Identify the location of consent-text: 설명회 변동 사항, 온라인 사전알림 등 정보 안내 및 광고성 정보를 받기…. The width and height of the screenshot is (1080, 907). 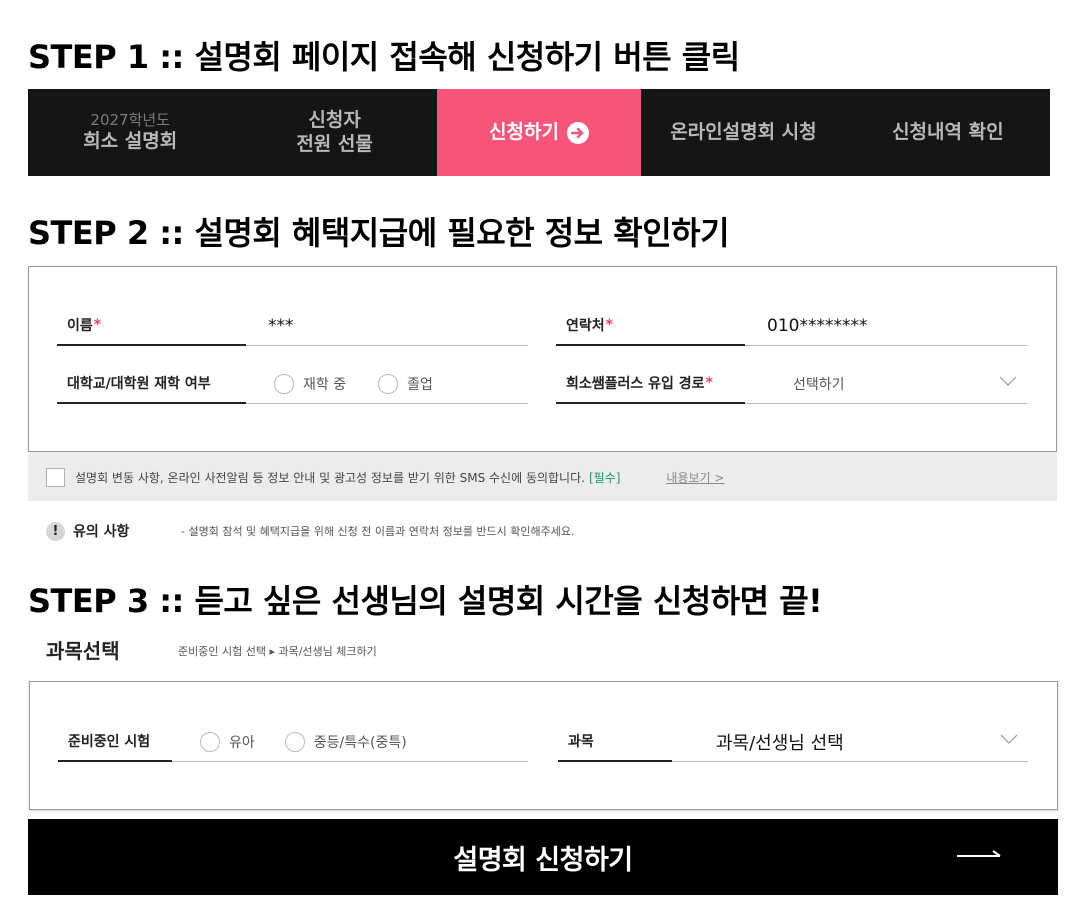
(330, 478).